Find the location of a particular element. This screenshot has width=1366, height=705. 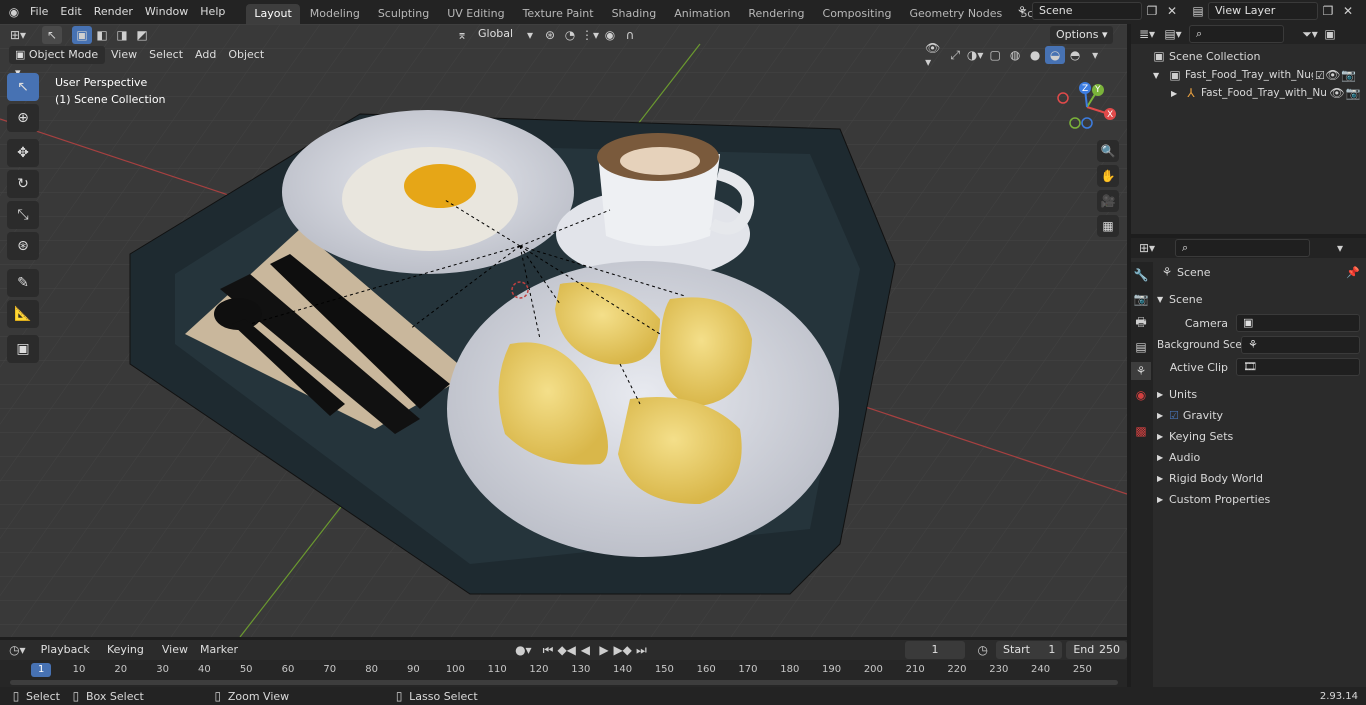

options-button: Options ▾ is located at coordinates (1082, 34).